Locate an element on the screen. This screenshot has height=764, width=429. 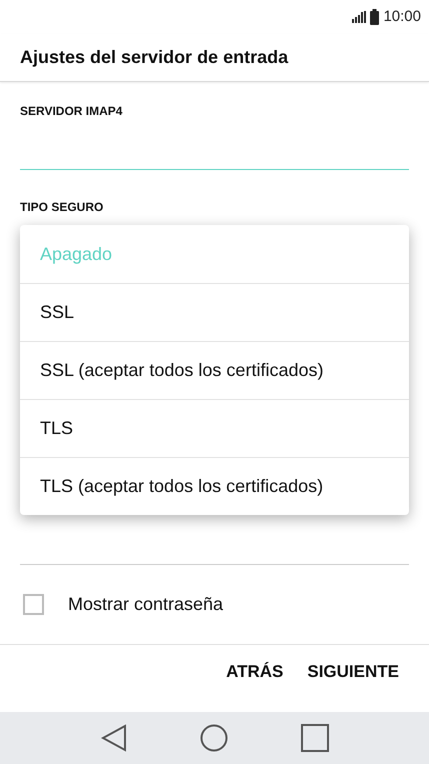
checkbox is located at coordinates (33, 604).